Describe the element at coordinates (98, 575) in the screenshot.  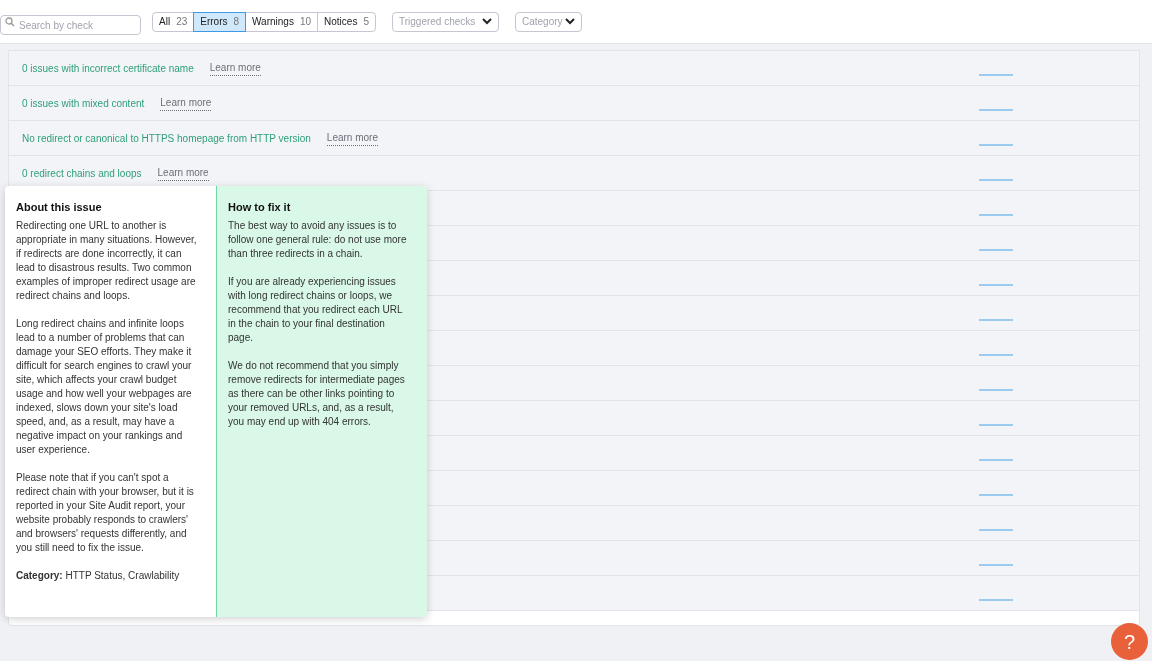
I see `category-text: Category: HTTP Status, Crawlability` at that location.